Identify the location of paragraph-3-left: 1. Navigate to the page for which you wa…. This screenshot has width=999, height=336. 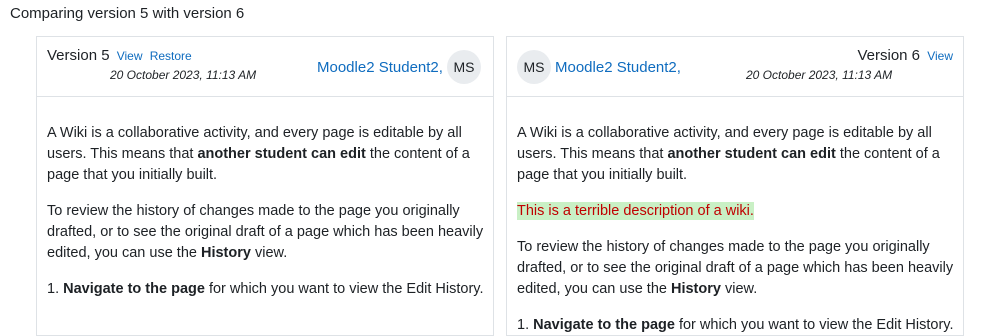
(266, 289).